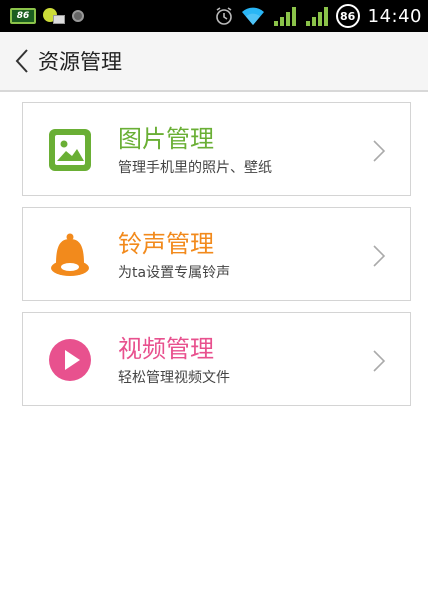  Describe the element at coordinates (214, 62) in the screenshot. I see `header: 资源管理` at that location.